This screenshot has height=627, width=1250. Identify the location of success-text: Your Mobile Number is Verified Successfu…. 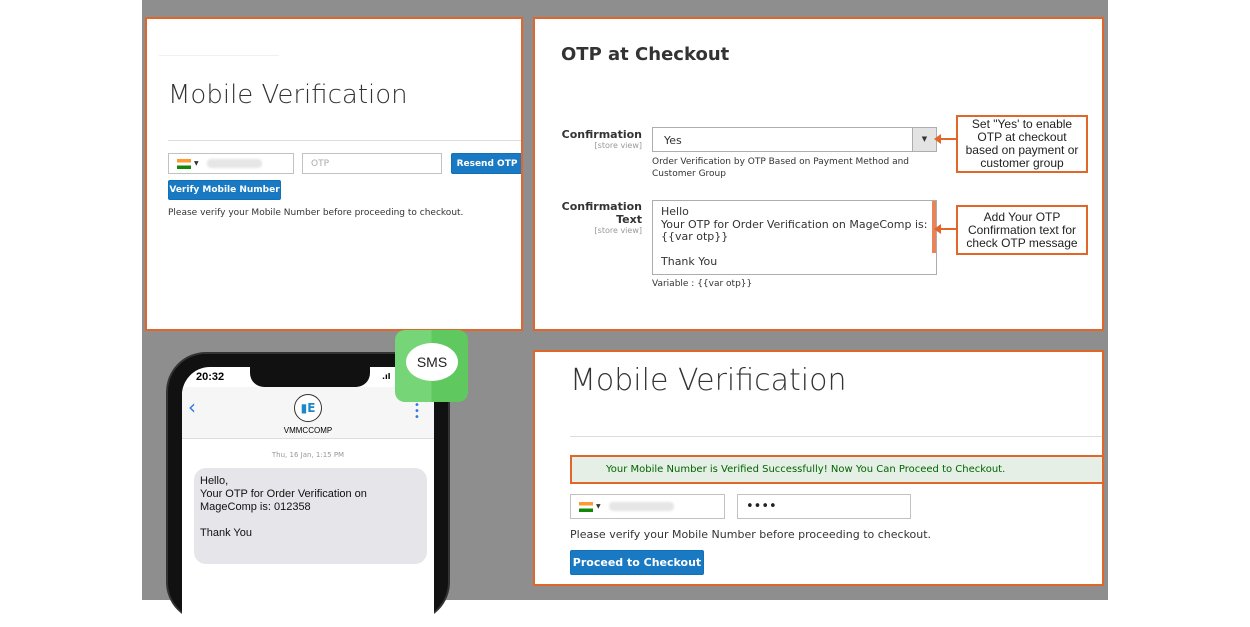
(806, 469).